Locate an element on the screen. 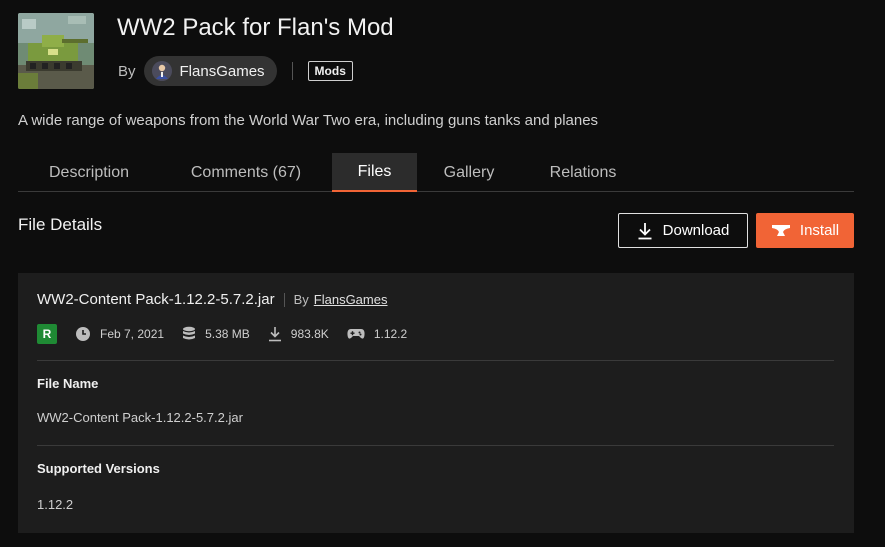 This screenshot has height=547, width=885. install-button: Install is located at coordinates (805, 230).